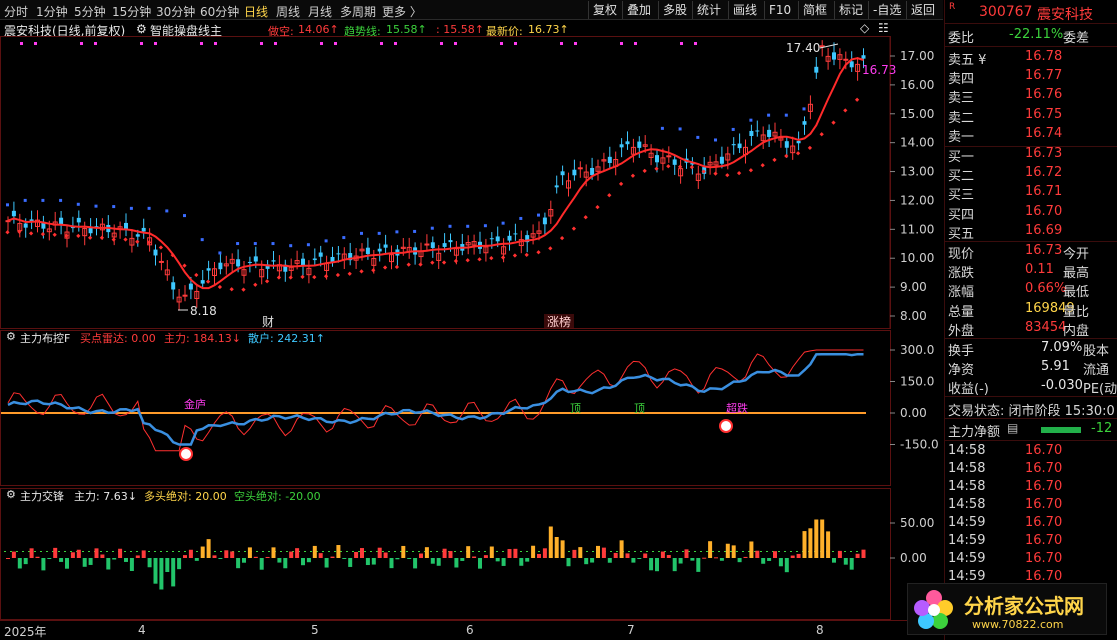 This screenshot has width=1117, height=640. I want to click on diamond-icon: ◇, so click(864, 28).